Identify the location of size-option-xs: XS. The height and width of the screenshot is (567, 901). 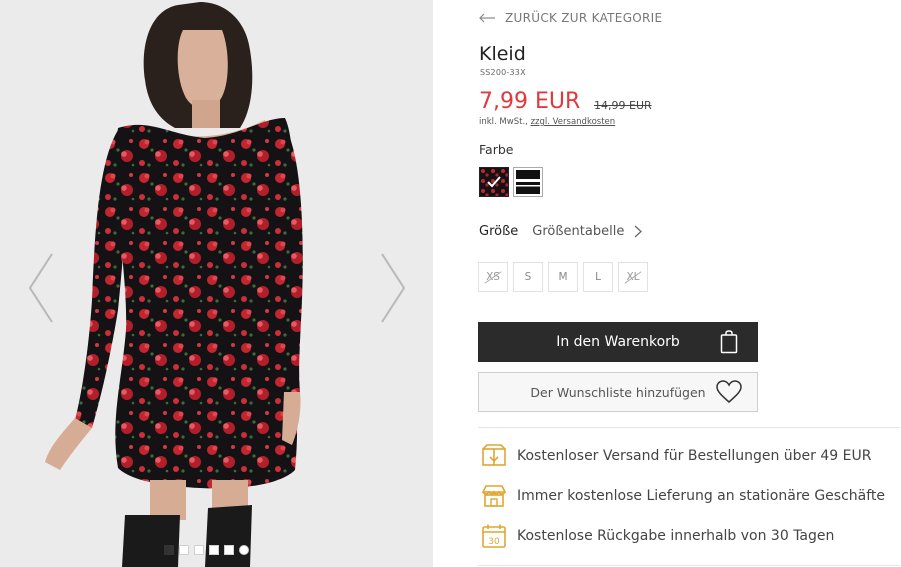
(493, 277).